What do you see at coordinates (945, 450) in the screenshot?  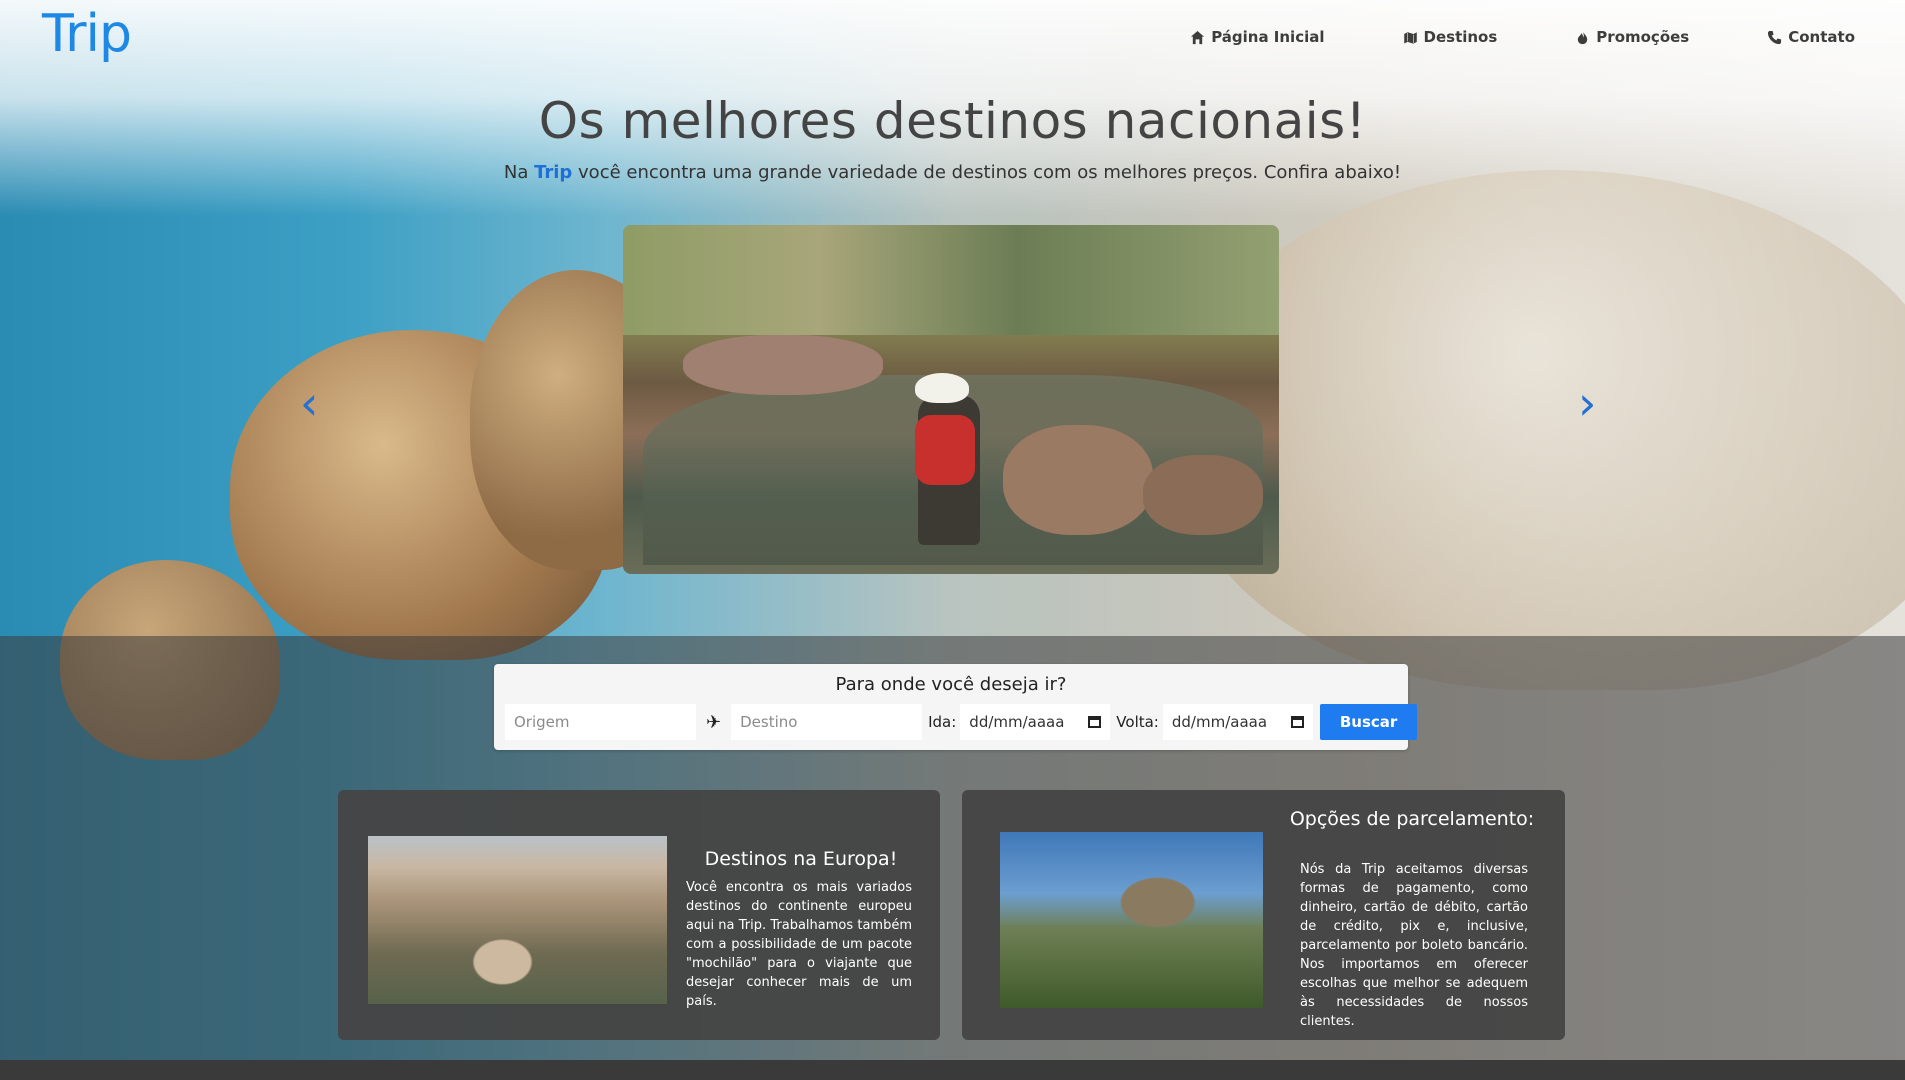 I see `photo-backpack` at bounding box center [945, 450].